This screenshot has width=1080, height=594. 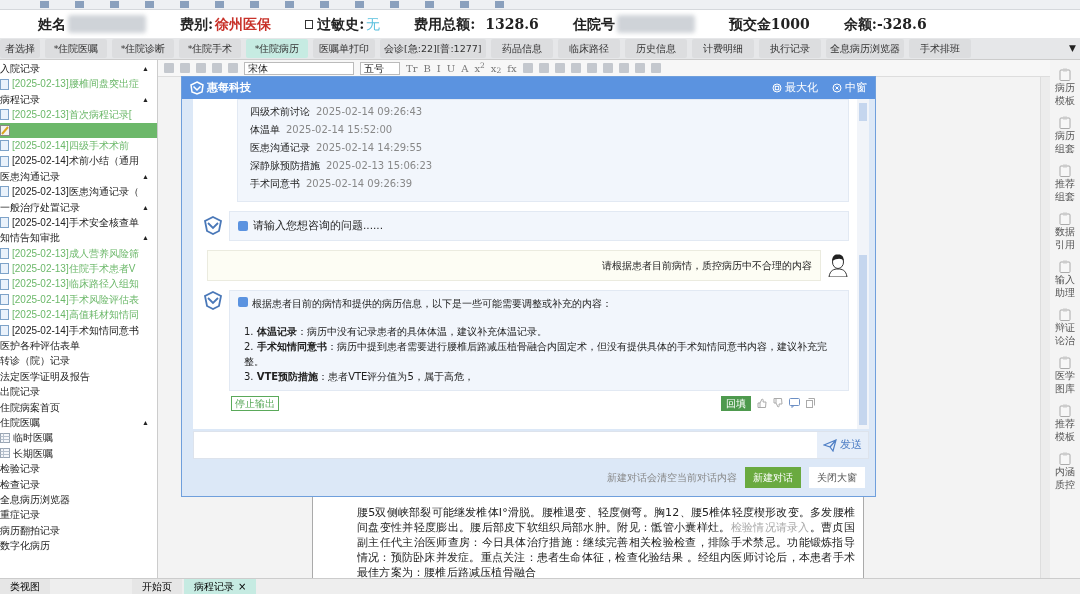 What do you see at coordinates (842, 445) in the screenshot?
I see `send-button: 发送` at bounding box center [842, 445].